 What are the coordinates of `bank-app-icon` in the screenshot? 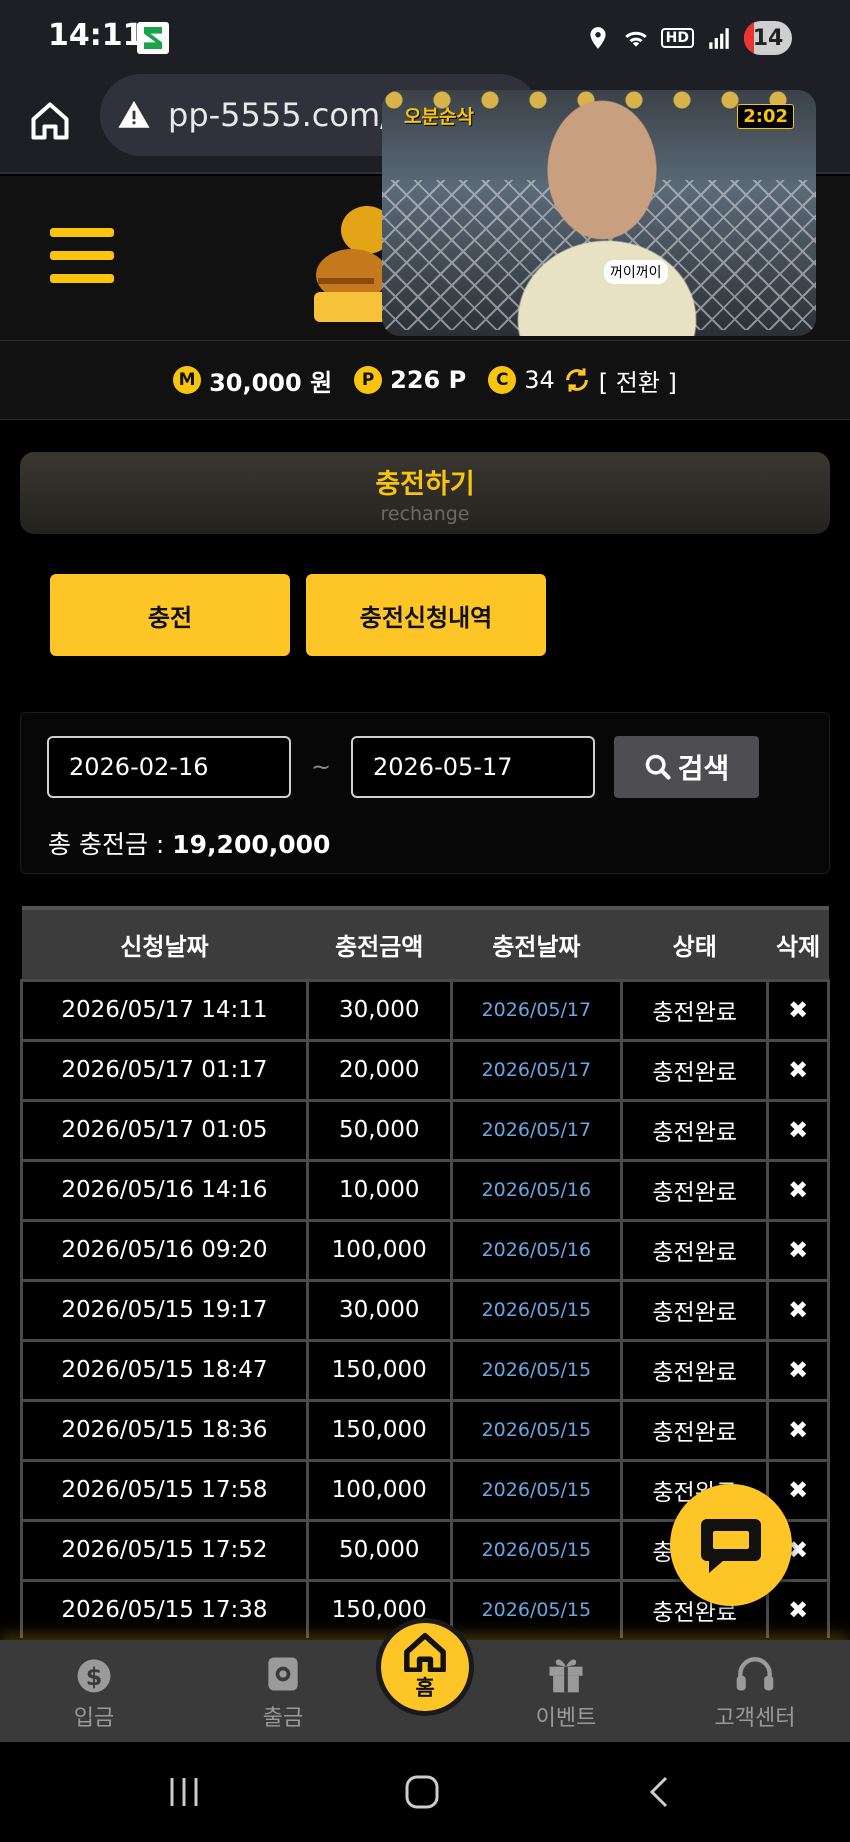 It's located at (153, 38).